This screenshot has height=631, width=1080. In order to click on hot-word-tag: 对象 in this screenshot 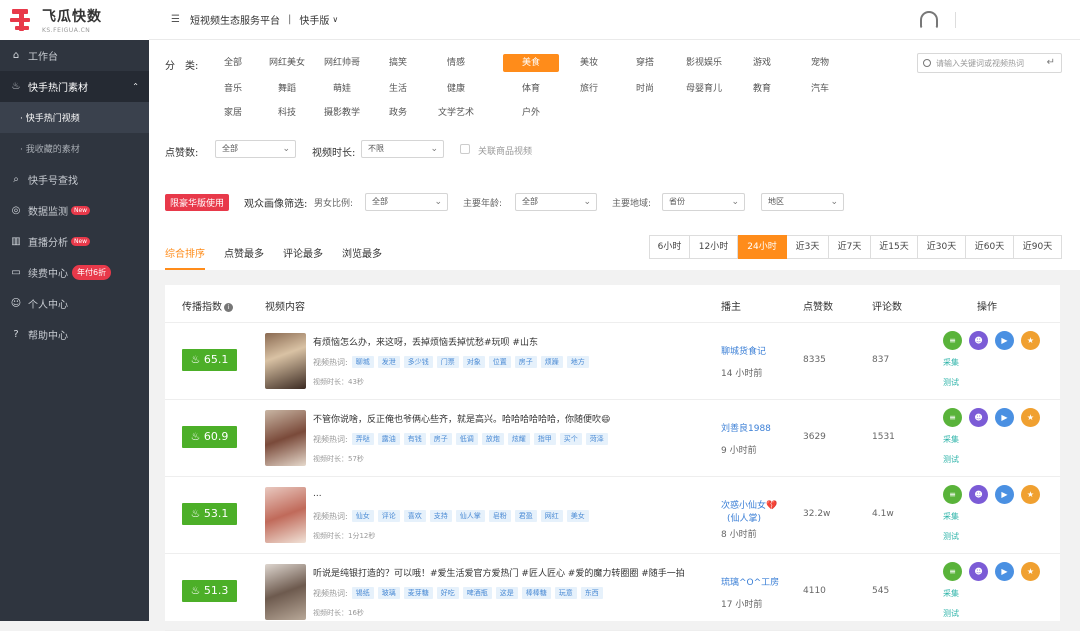, I will do `click(473, 362)`.